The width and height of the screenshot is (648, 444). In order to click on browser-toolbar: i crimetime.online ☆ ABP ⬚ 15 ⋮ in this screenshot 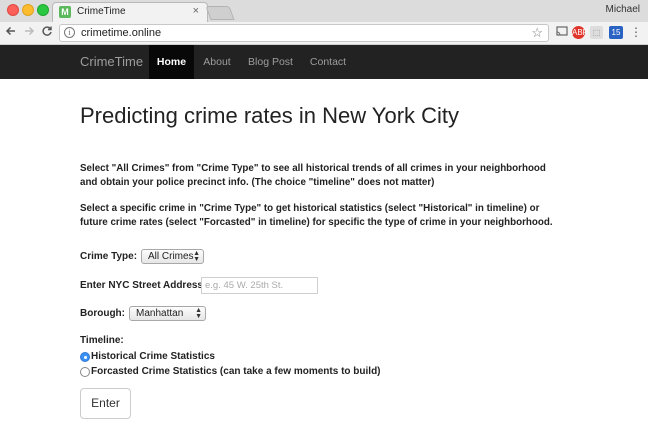, I will do `click(324, 33)`.